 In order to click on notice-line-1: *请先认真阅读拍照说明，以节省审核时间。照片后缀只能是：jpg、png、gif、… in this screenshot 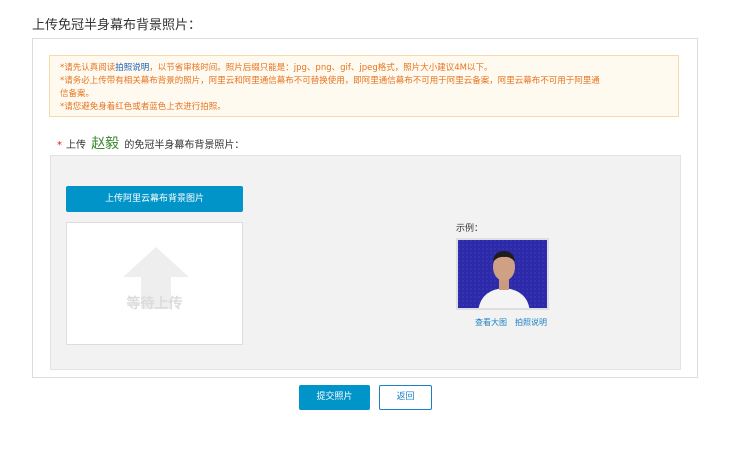, I will do `click(364, 68)`.